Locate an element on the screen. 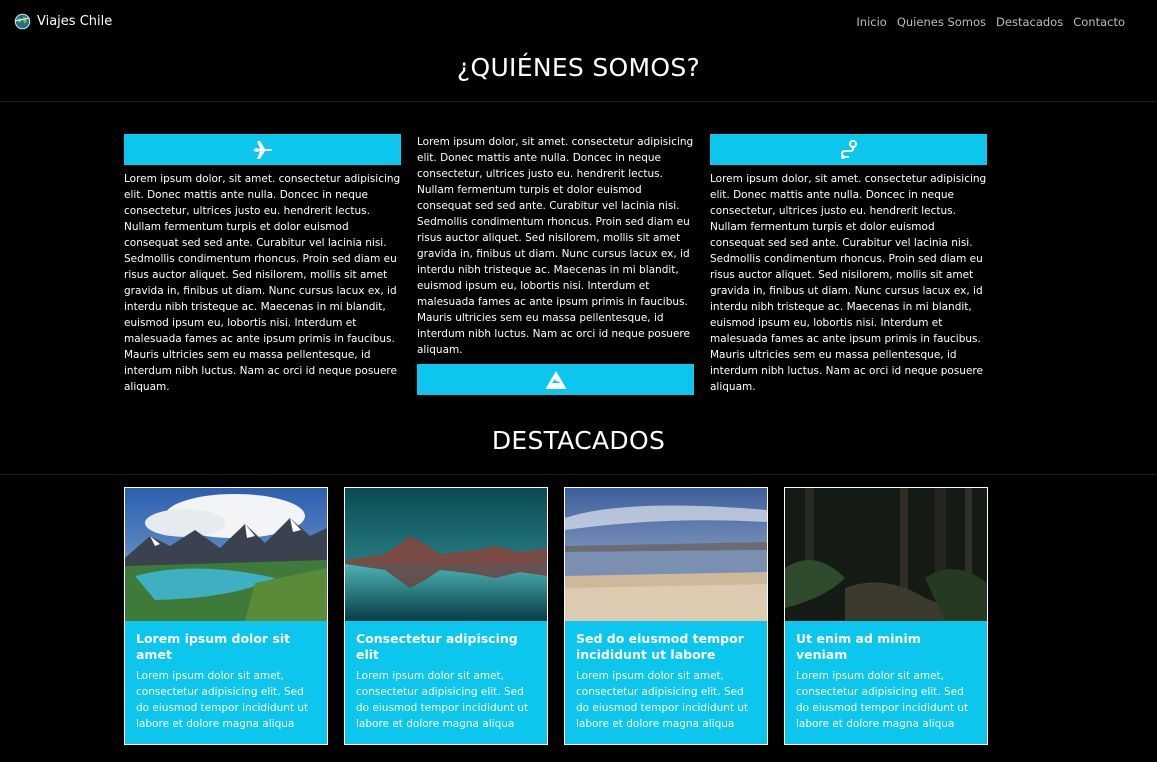 The width and height of the screenshot is (1157, 762). salt-flat-lagoon-photo is located at coordinates (666, 554).